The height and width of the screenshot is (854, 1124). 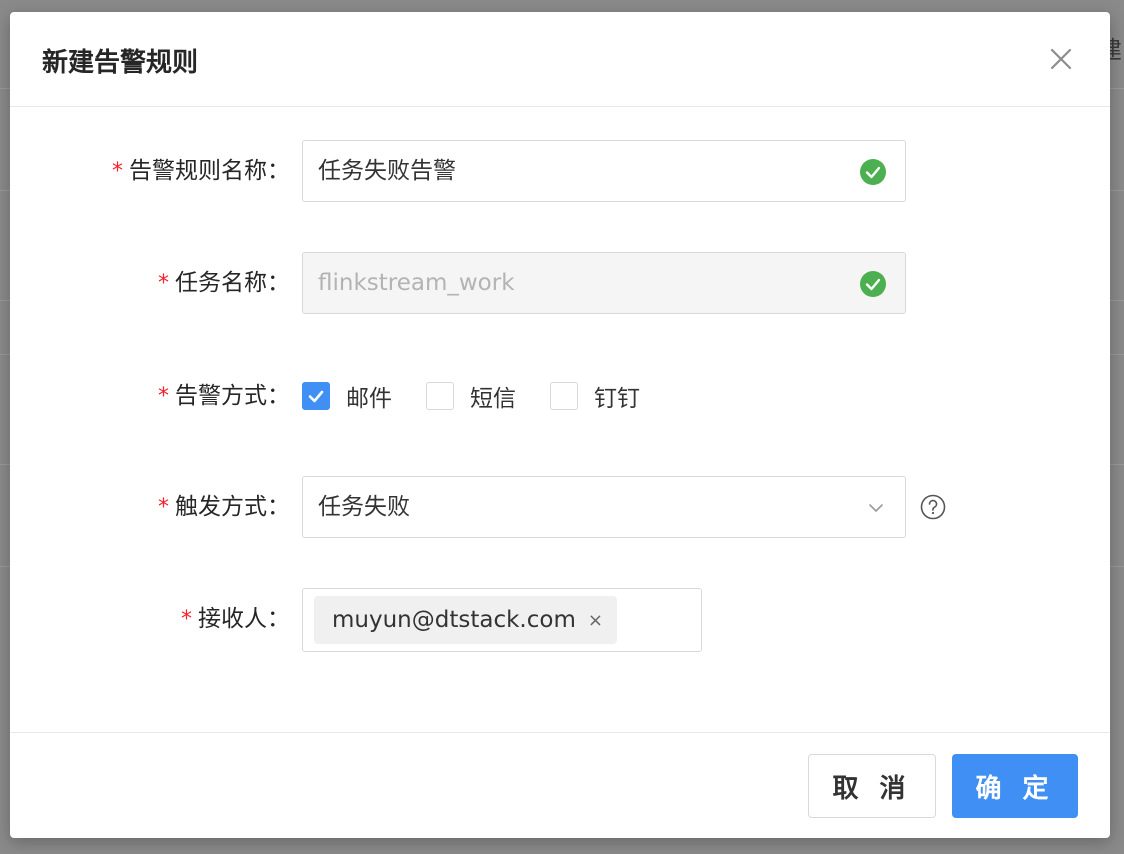 I want to click on rule-name-input: 任务失败告警, so click(x=604, y=171).